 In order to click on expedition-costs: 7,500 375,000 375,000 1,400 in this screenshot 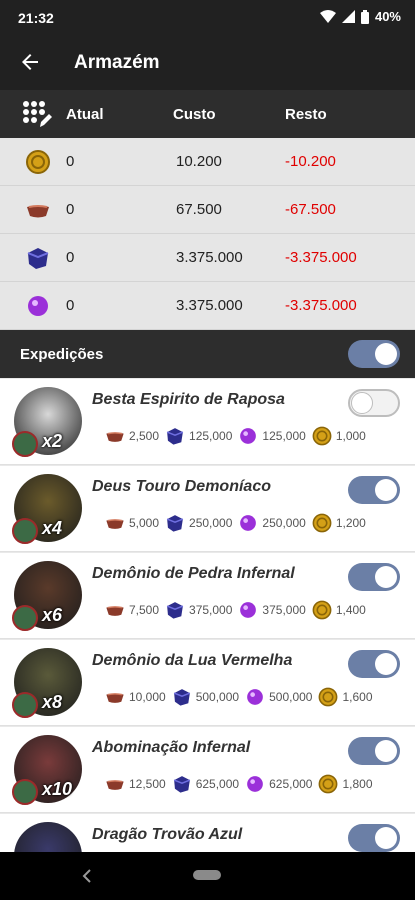, I will do `click(237, 610)`.